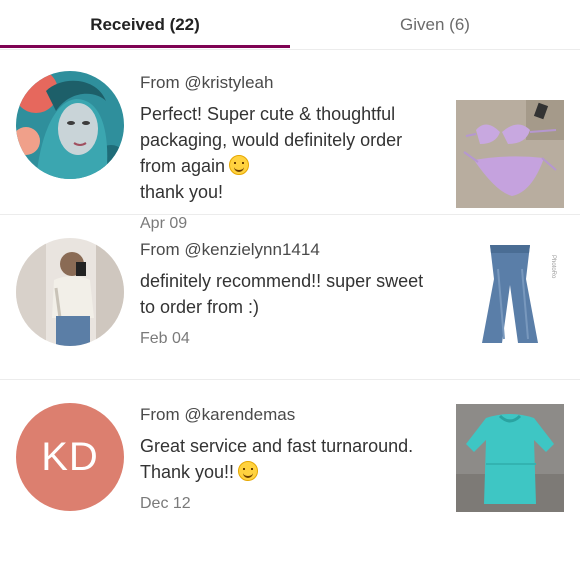 The height and width of the screenshot is (580, 580). Describe the element at coordinates (145, 46) in the screenshot. I see `active-tab-indicator` at that location.